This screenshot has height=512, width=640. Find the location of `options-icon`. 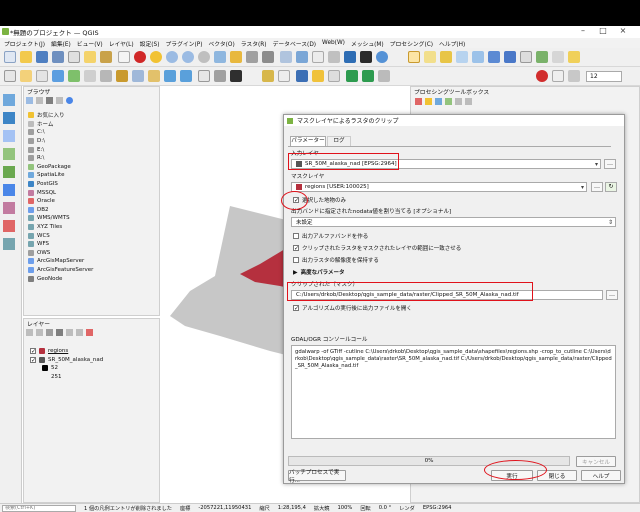

options-icon is located at coordinates (468, 101).